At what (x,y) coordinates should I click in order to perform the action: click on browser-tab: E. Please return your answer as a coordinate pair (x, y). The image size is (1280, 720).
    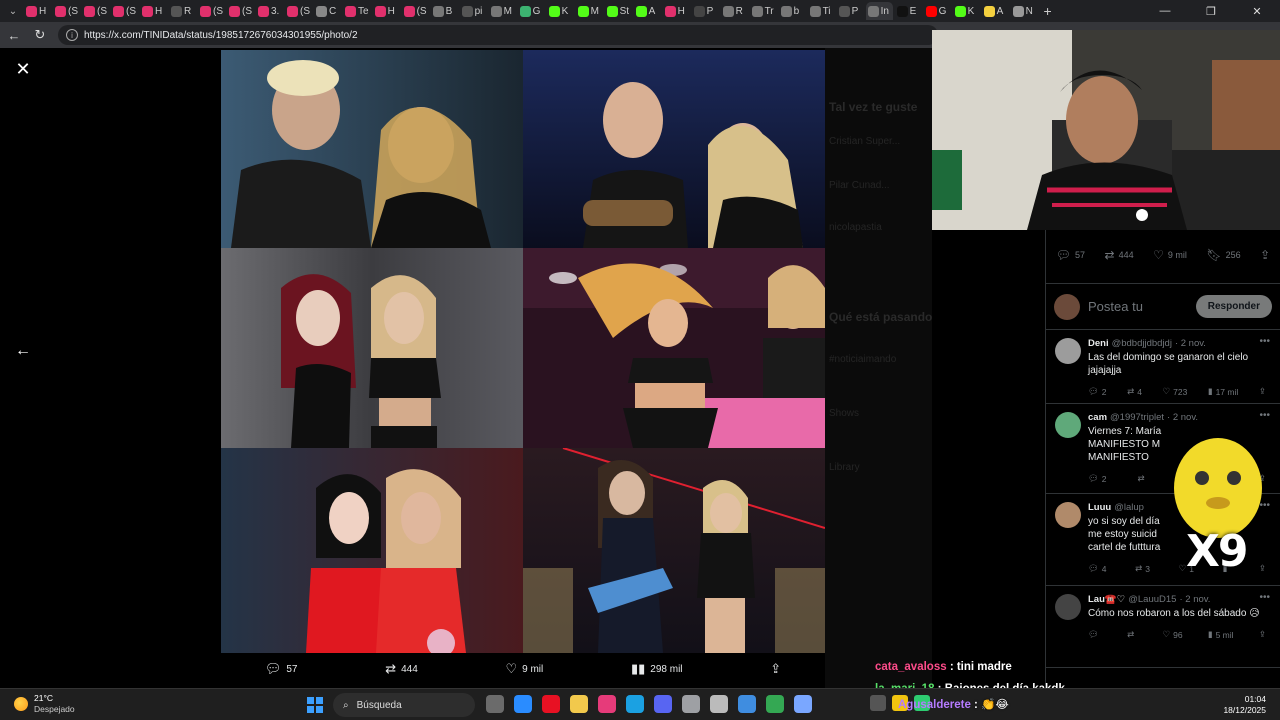
    Looking at the image, I should click on (908, 11).